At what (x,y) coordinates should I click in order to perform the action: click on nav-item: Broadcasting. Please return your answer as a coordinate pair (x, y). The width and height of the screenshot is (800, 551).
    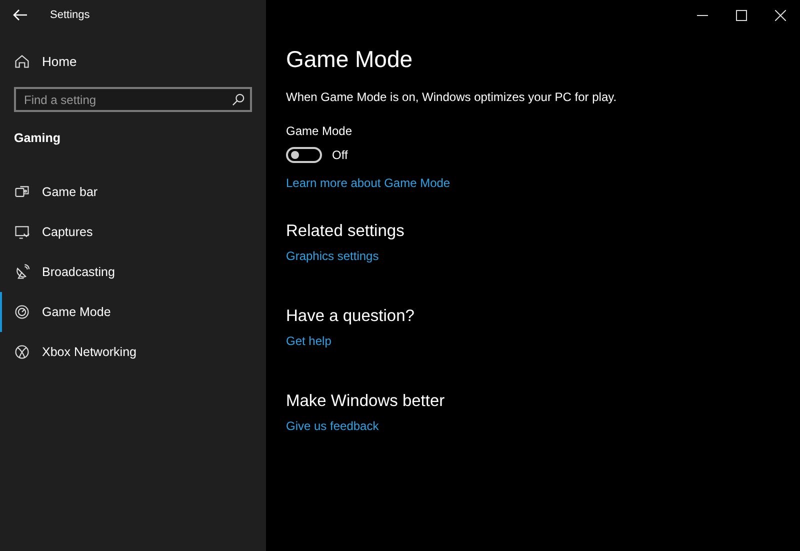
    Looking at the image, I should click on (133, 272).